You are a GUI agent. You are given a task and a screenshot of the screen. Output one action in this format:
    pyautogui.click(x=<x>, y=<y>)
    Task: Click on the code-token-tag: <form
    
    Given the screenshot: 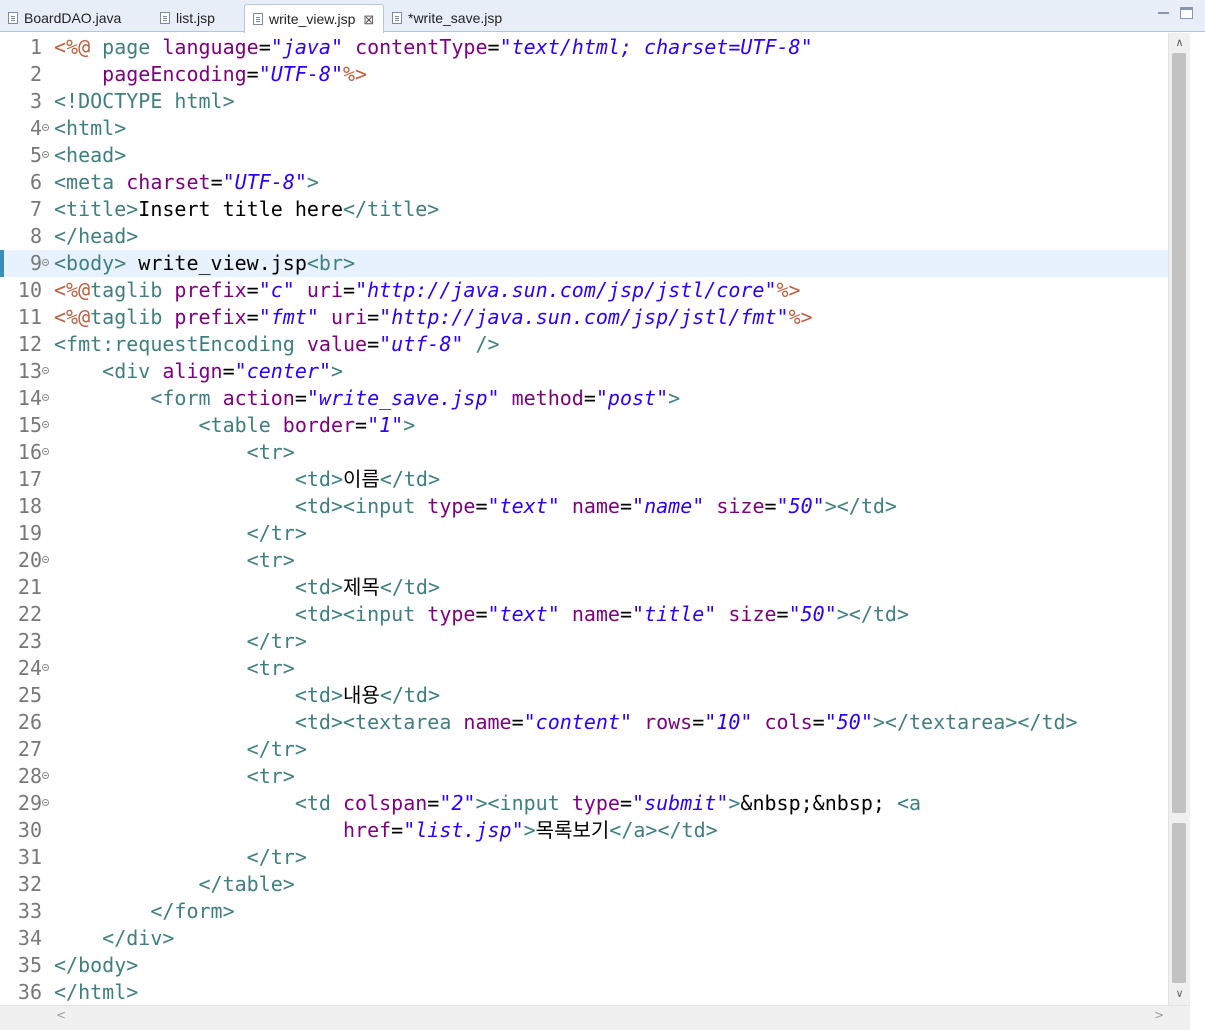 What is the action you would take?
    pyautogui.click(x=180, y=398)
    